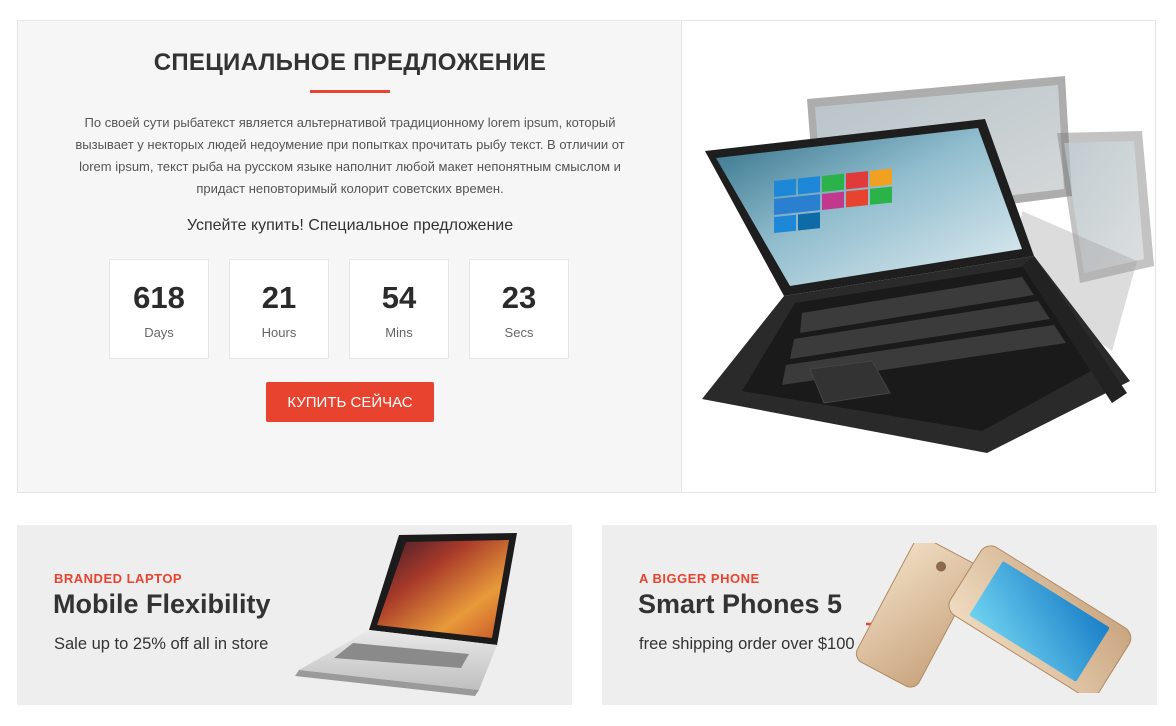  Describe the element at coordinates (399, 332) in the screenshot. I see `countdown-label: Mins` at that location.